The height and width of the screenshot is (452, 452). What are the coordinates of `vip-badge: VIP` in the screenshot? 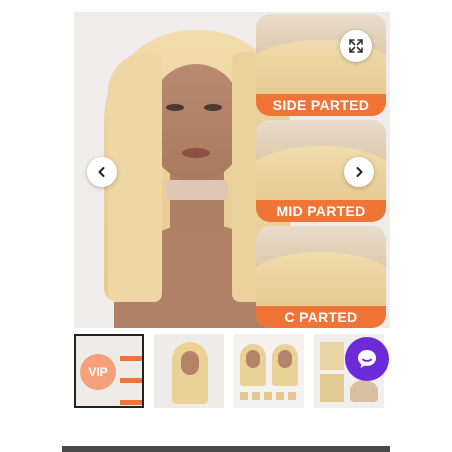 It's located at (98, 372).